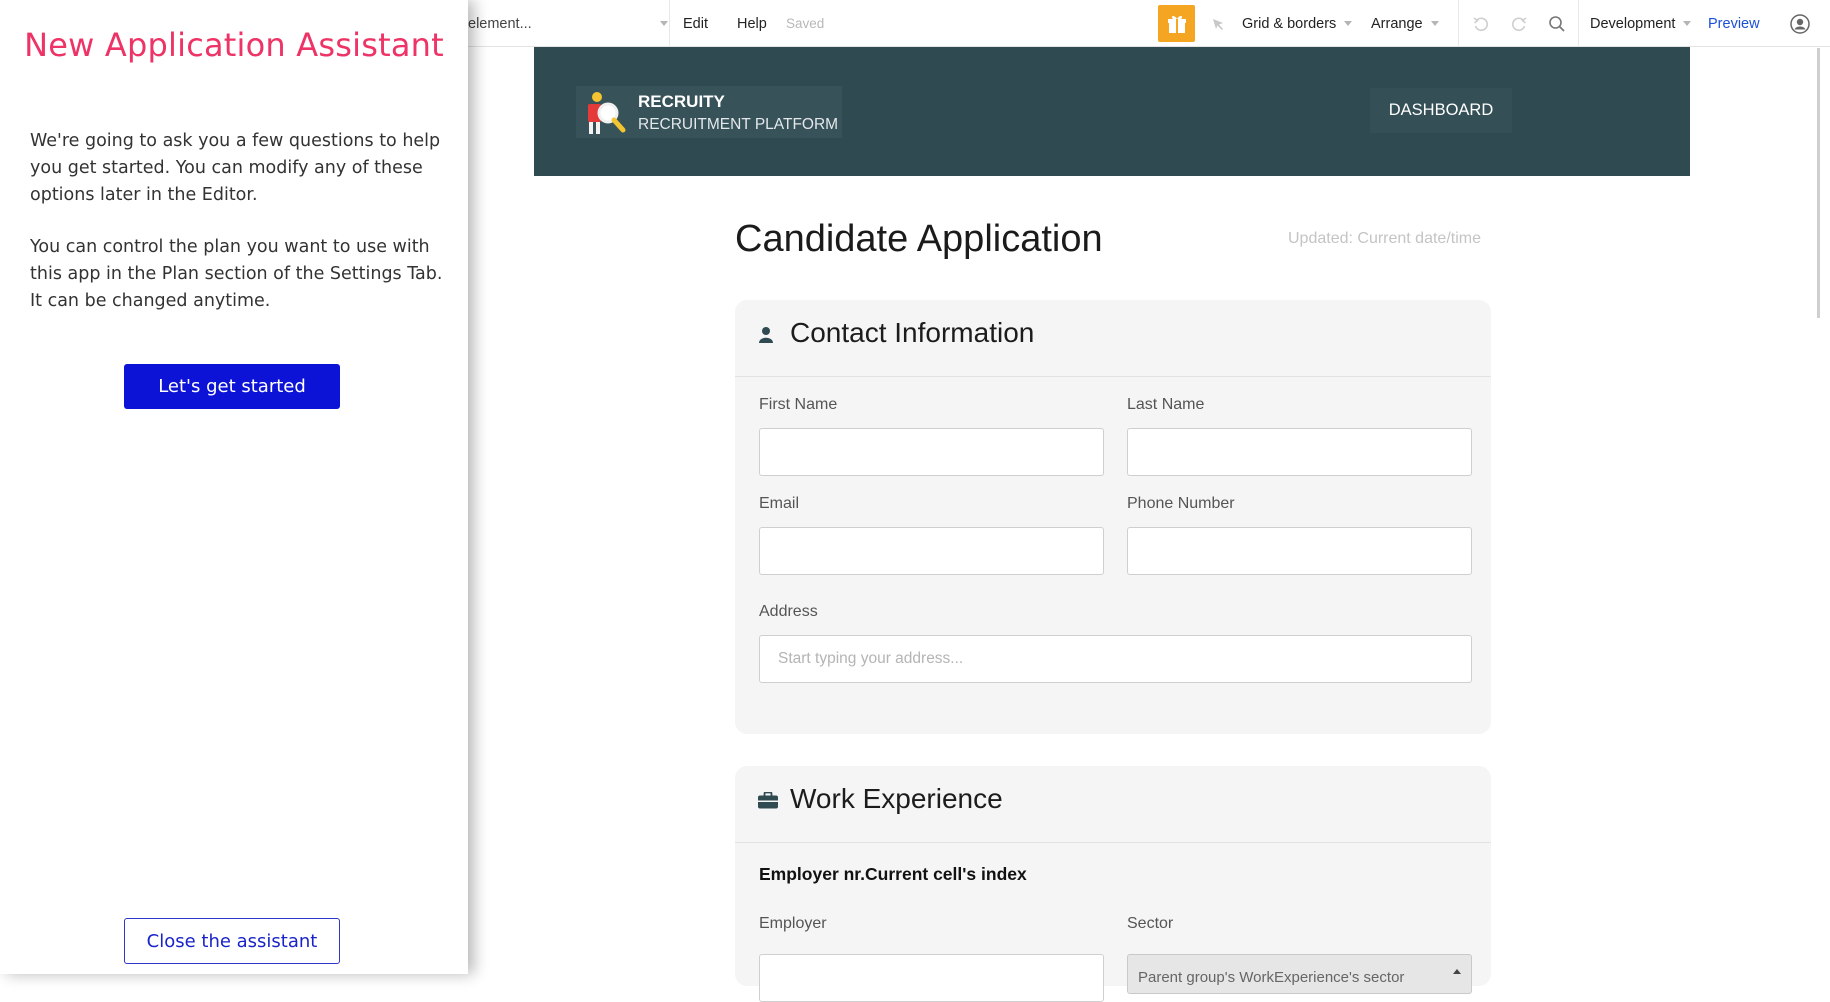  What do you see at coordinates (1633, 23) in the screenshot?
I see `environment-label: Development` at bounding box center [1633, 23].